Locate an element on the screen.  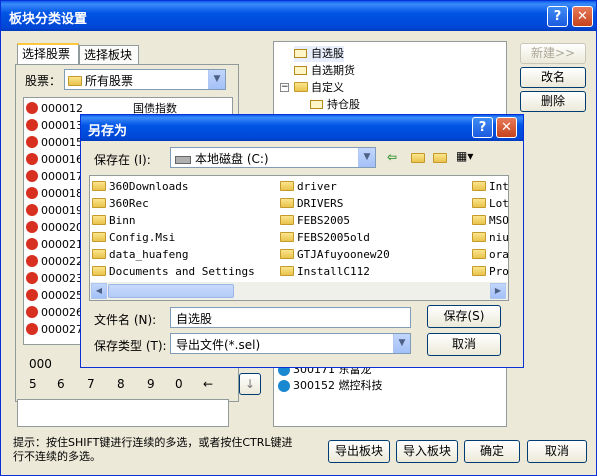
tab-select-stock: 选择股票 is located at coordinates (48, 54).